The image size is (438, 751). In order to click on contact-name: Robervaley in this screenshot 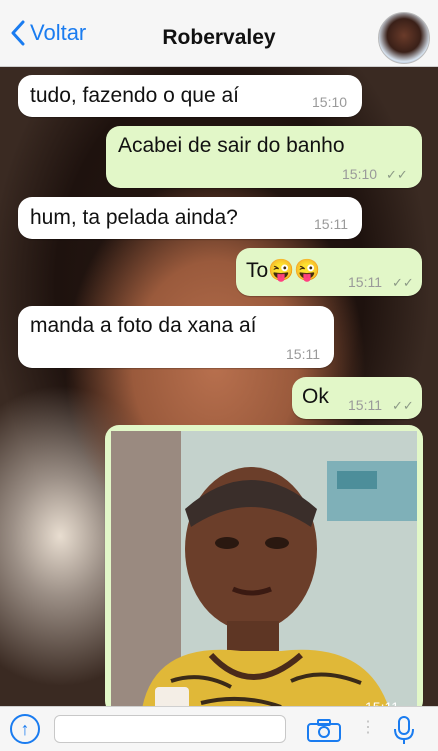, I will do `click(219, 38)`.